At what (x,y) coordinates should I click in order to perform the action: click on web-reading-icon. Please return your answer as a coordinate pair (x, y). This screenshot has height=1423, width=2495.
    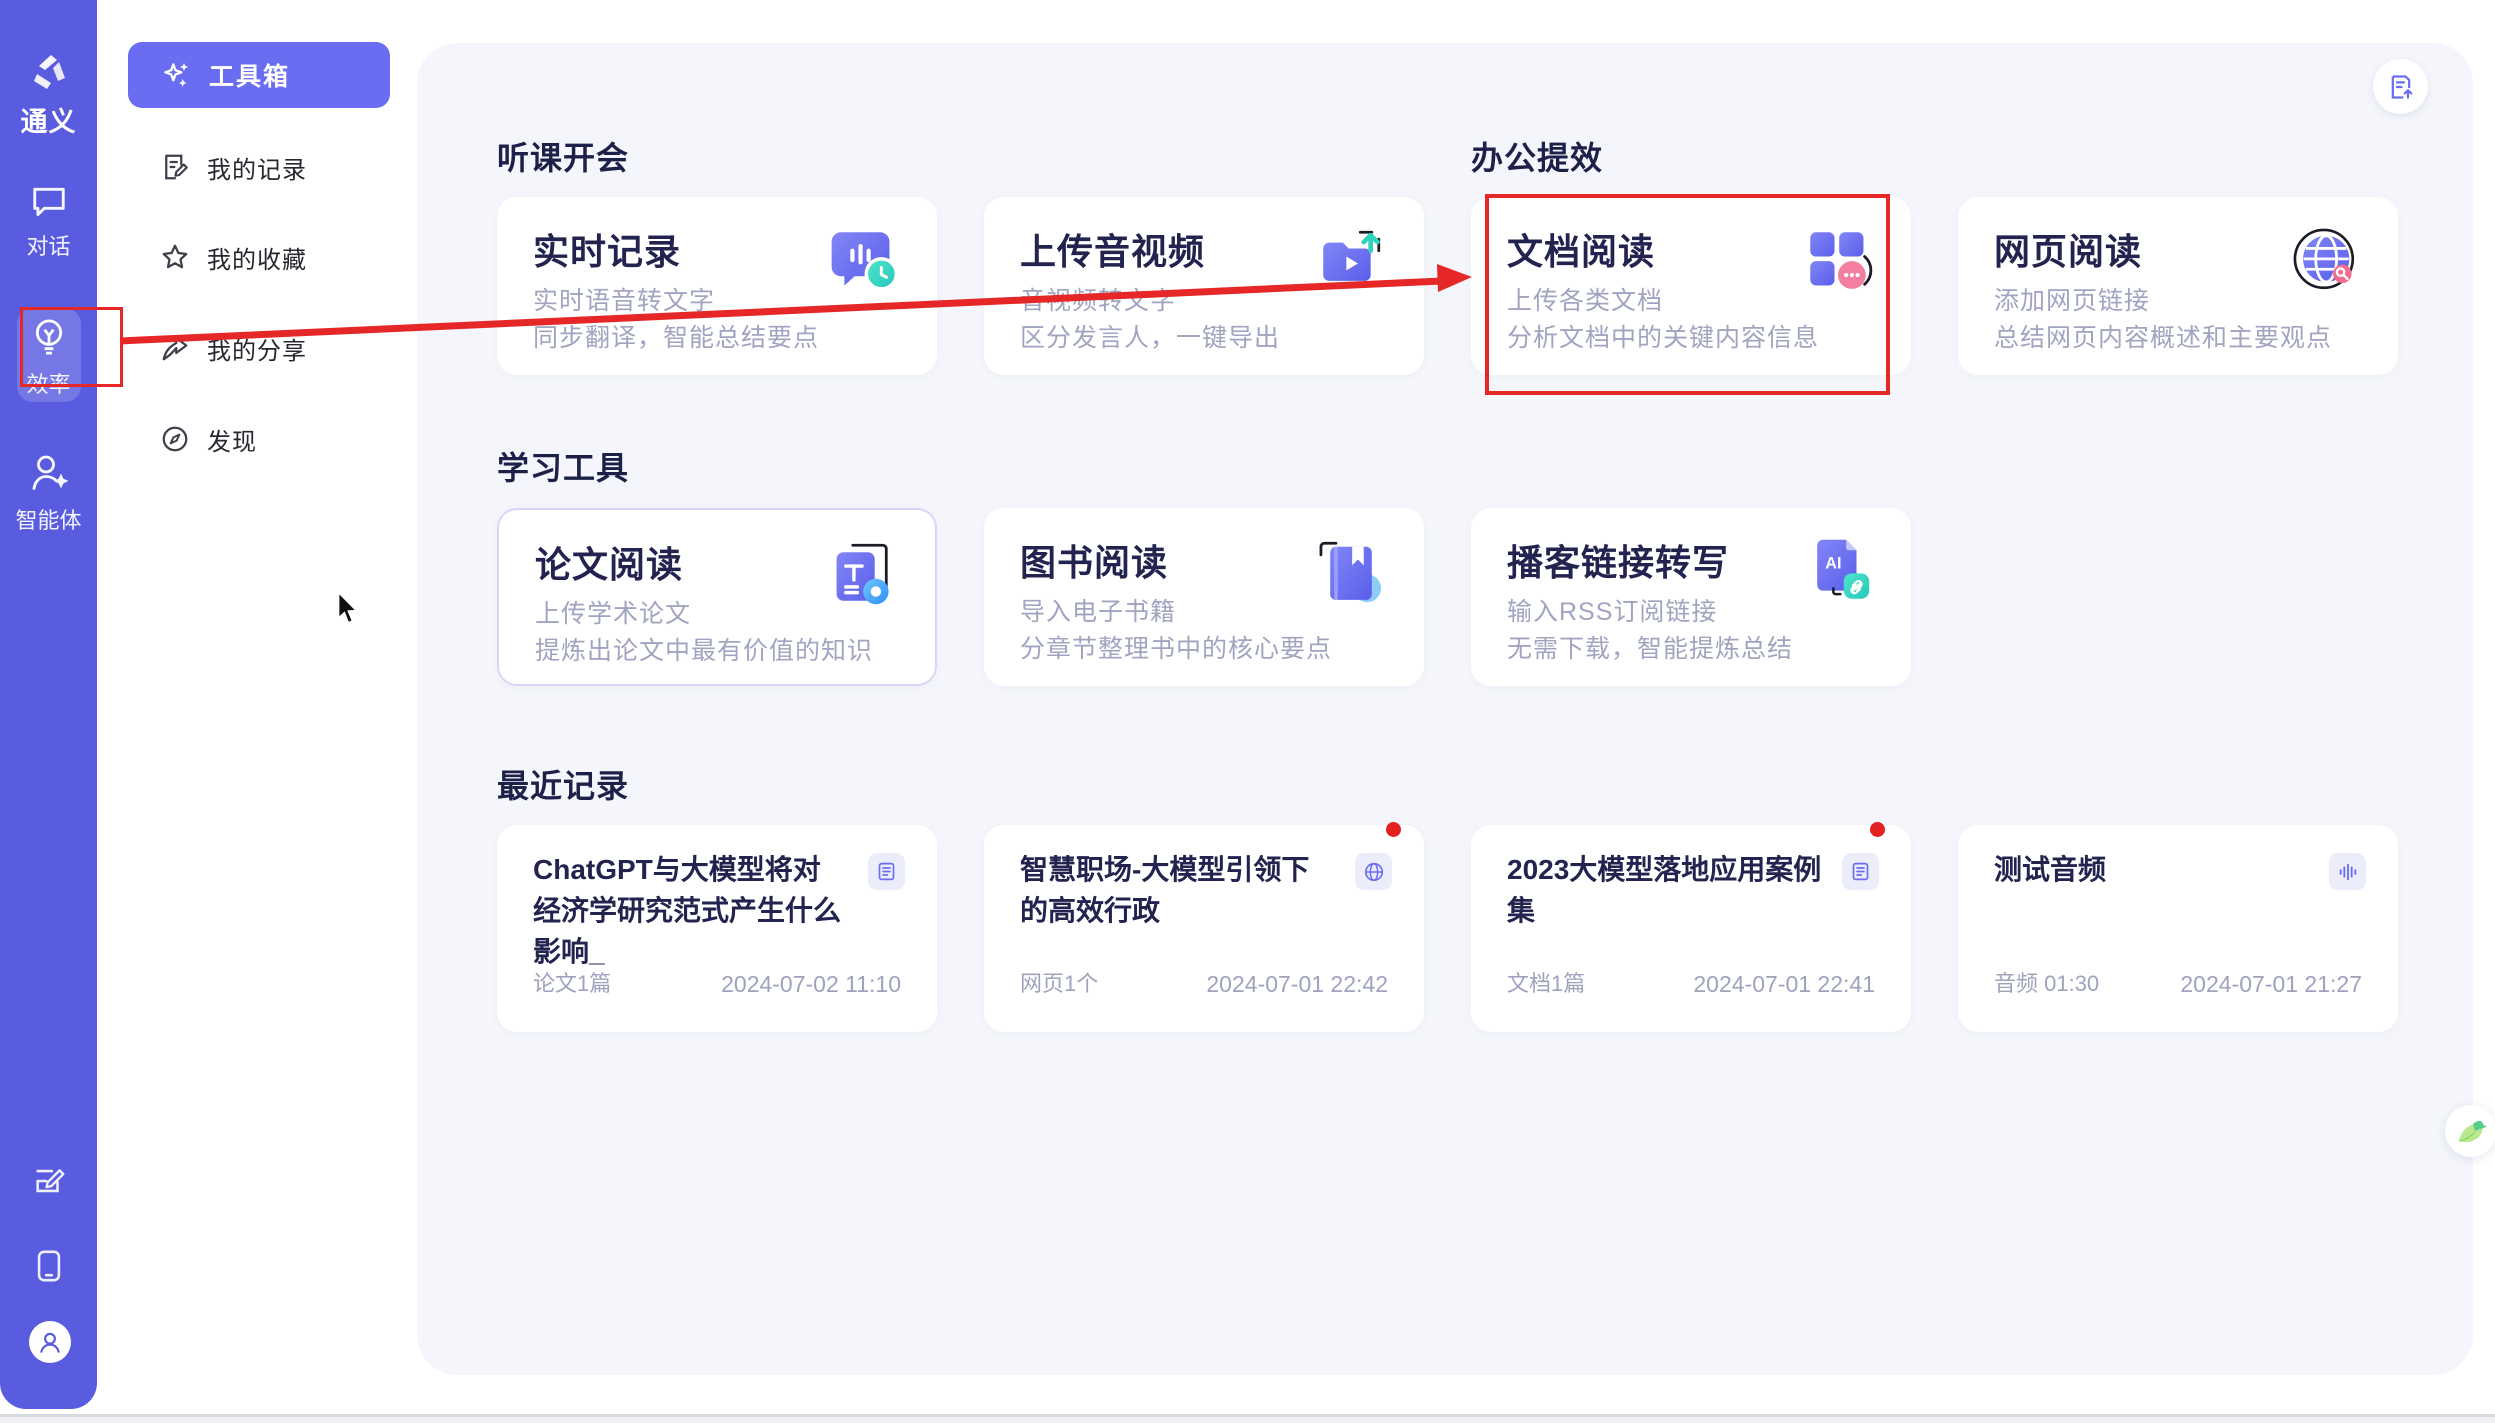
    Looking at the image, I should click on (2325, 260).